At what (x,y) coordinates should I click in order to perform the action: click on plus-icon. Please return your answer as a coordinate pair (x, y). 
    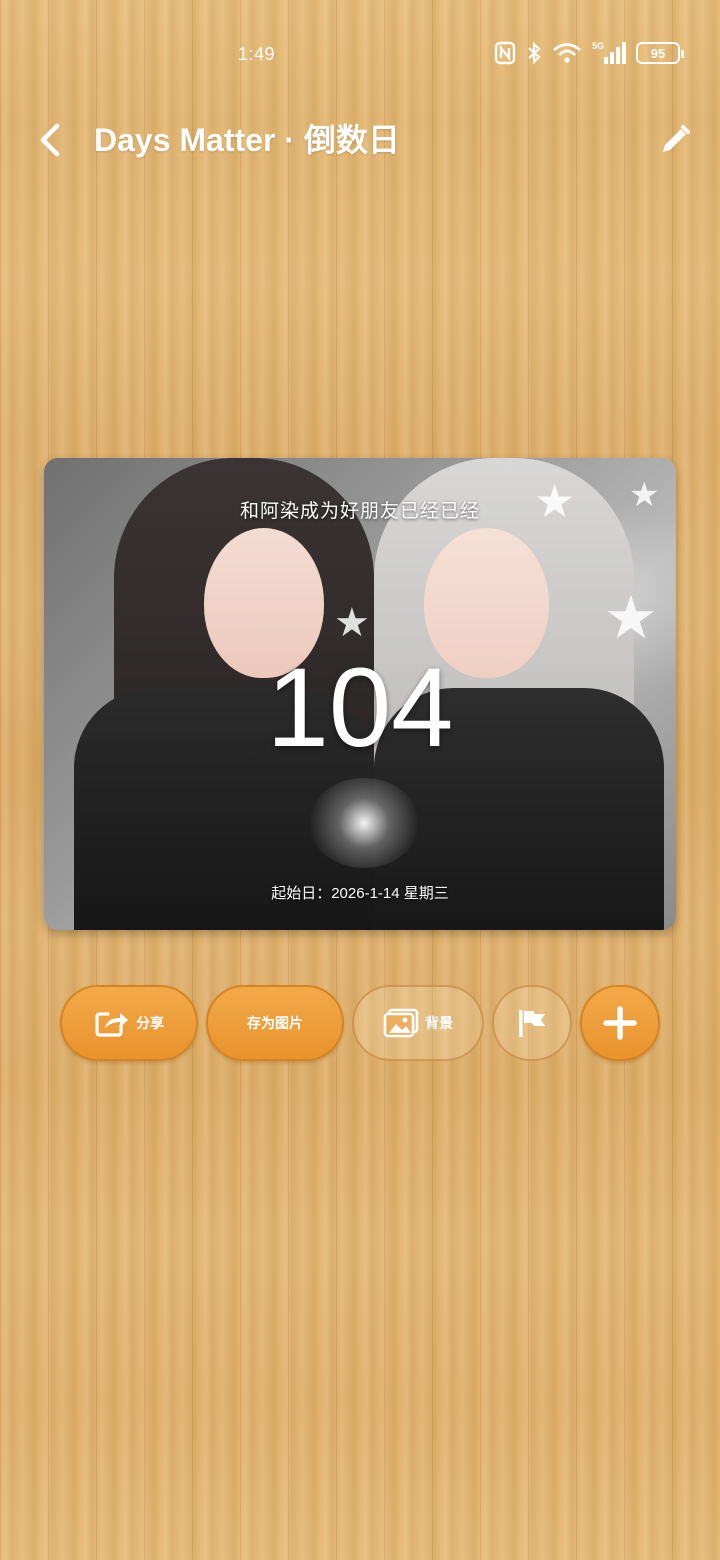
    Looking at the image, I should click on (620, 1023).